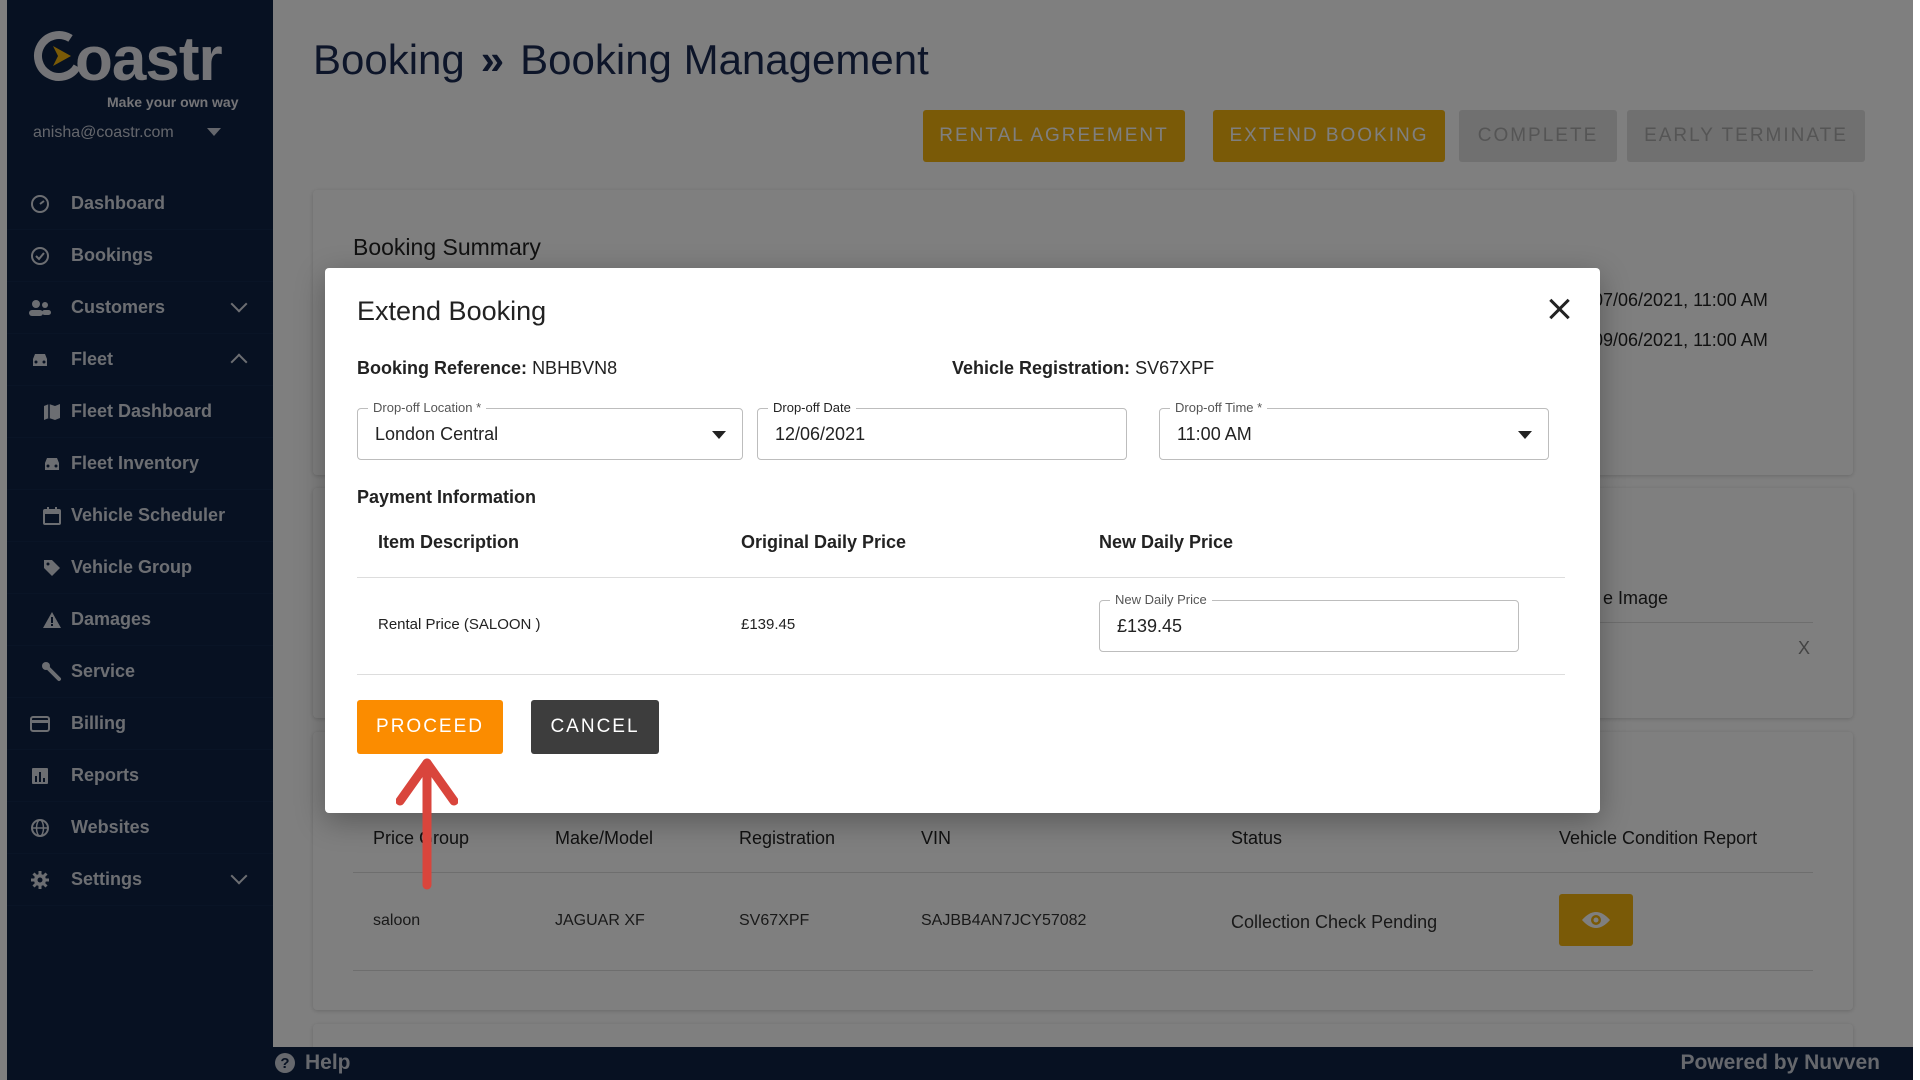  I want to click on new-daily-price-value: £139.45, so click(1150, 626).